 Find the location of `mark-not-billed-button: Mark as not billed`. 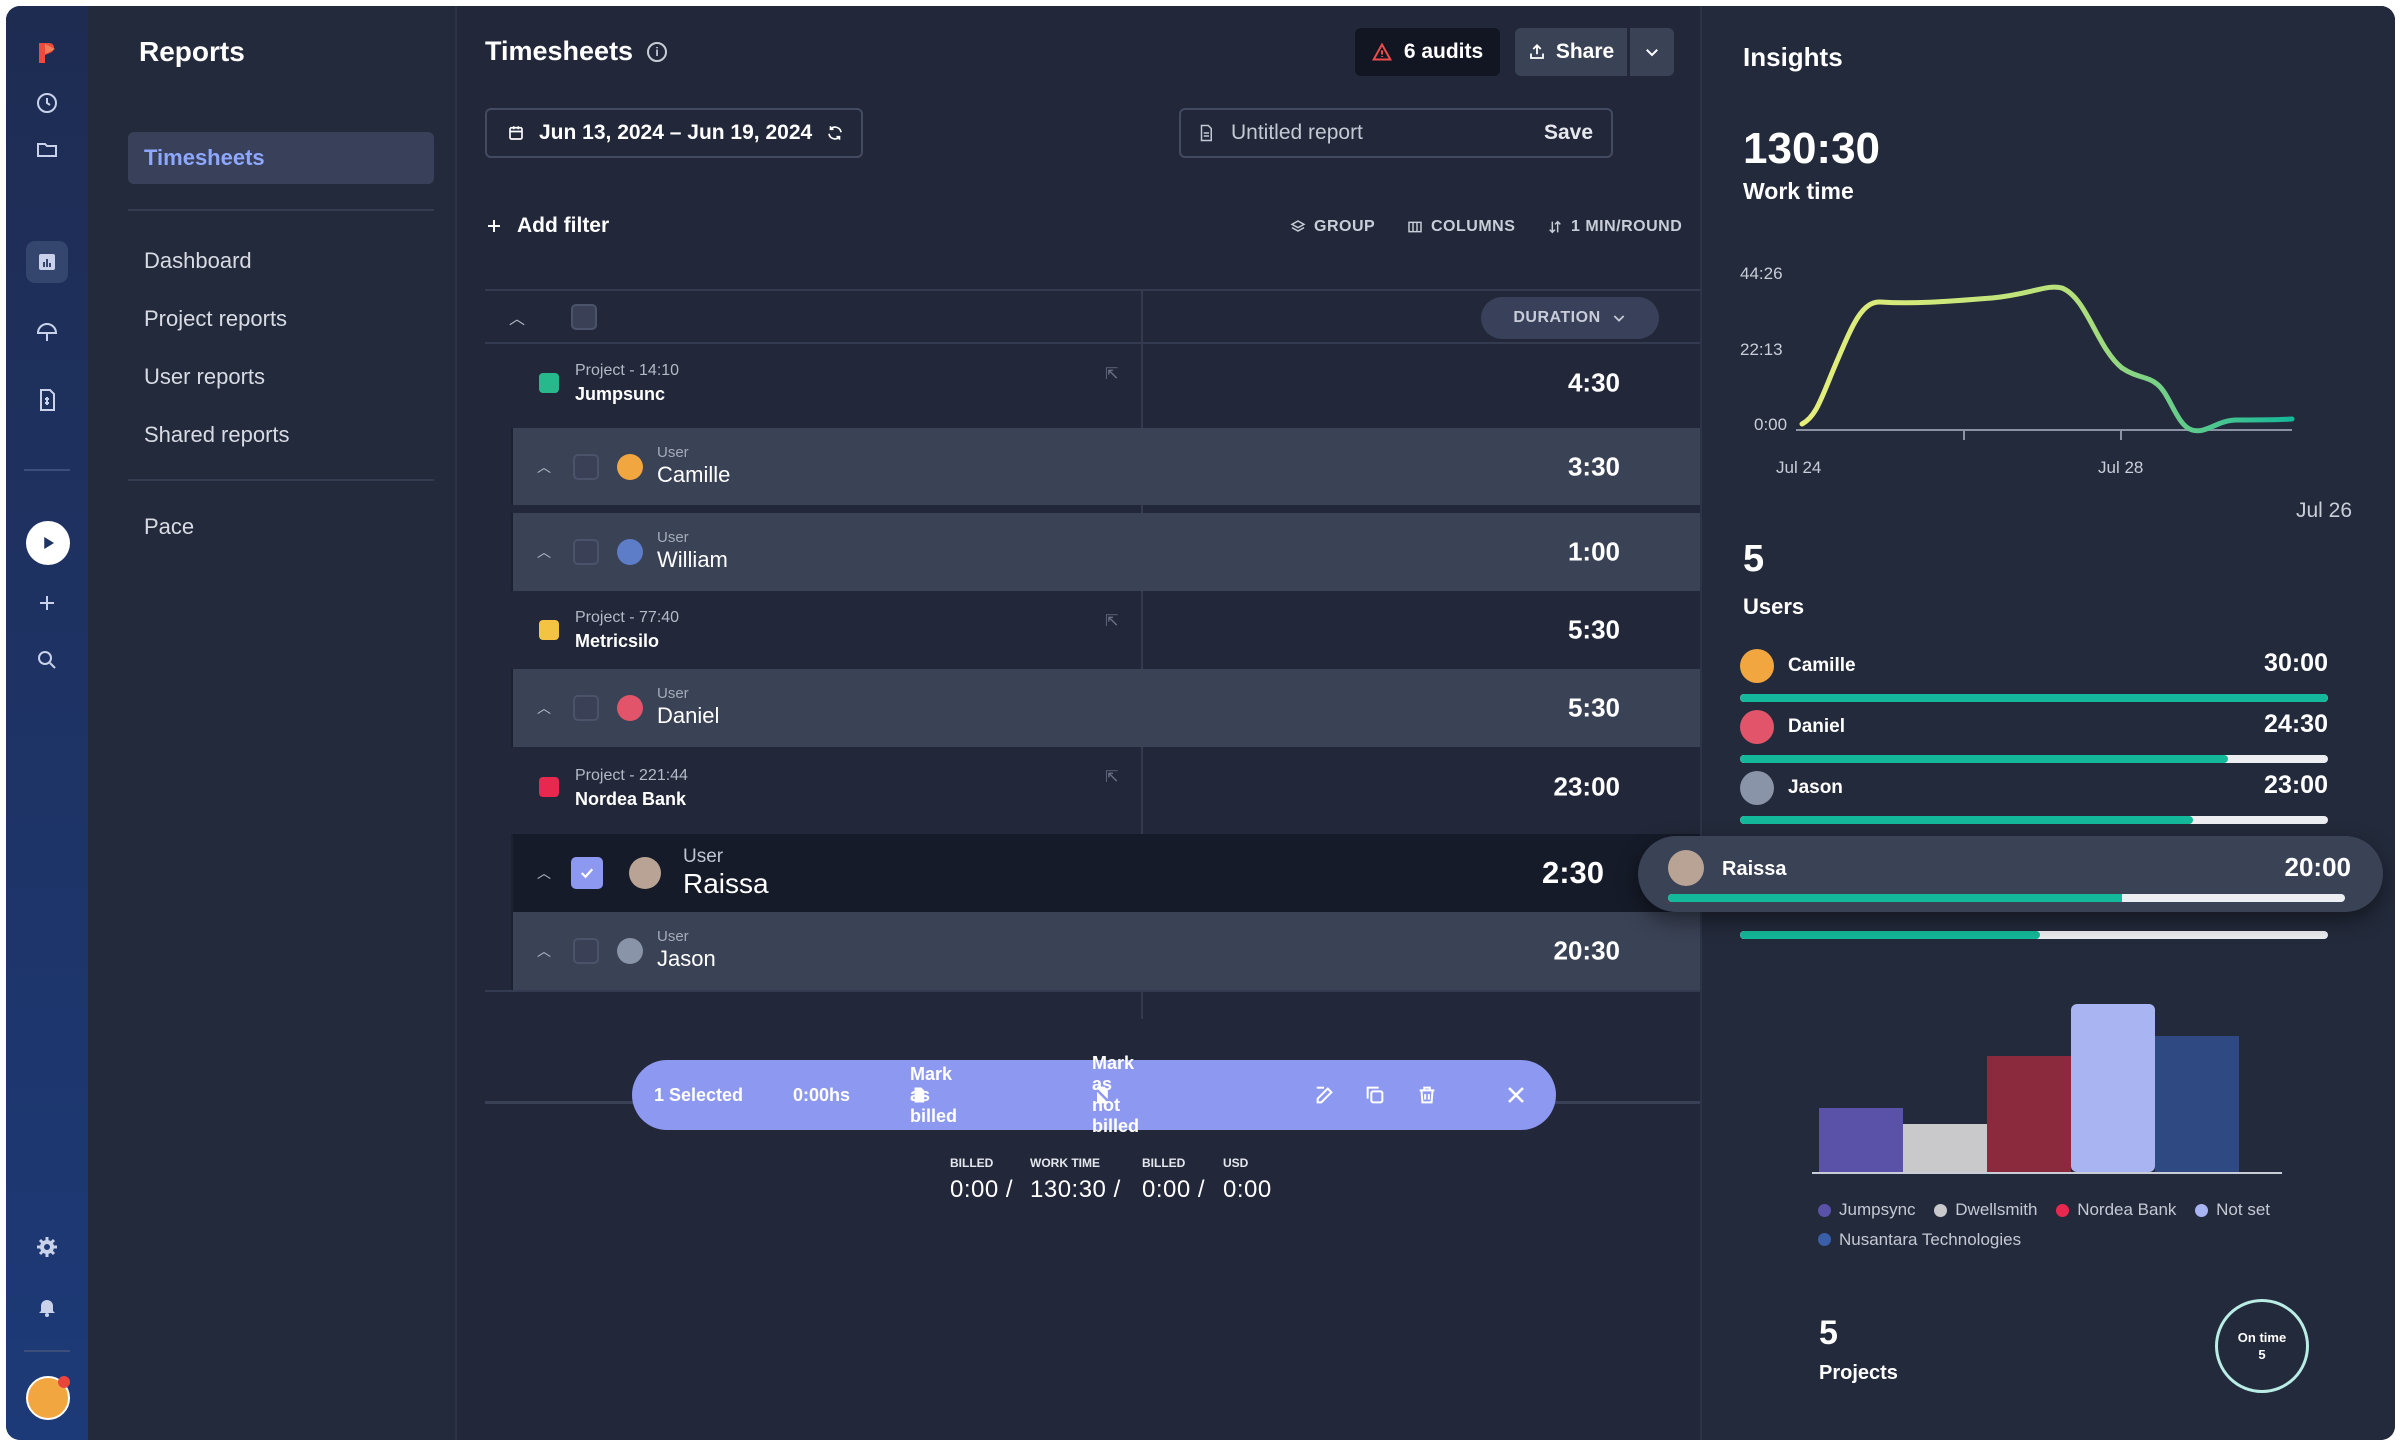

mark-not-billed-button: Mark as not billed is located at coordinates (1115, 1094).